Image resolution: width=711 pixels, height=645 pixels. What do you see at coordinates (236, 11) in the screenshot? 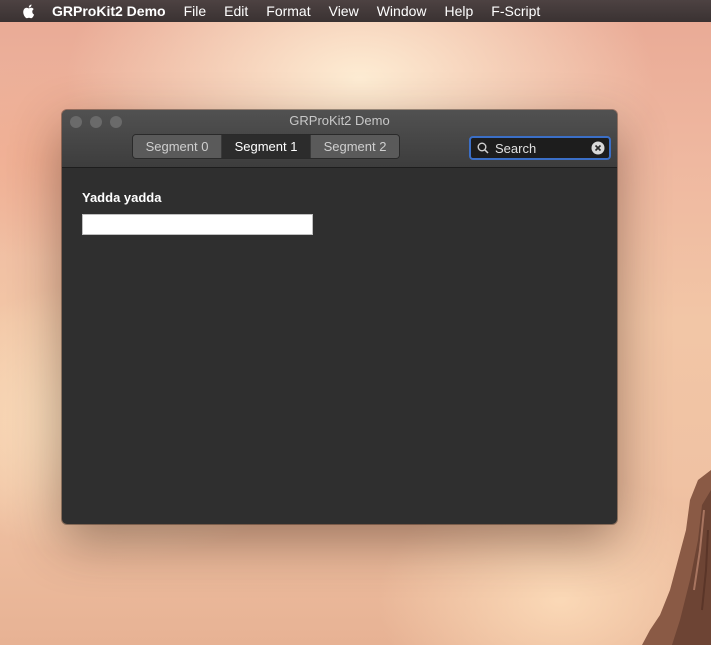
I see `menu-edit: Edit` at bounding box center [236, 11].